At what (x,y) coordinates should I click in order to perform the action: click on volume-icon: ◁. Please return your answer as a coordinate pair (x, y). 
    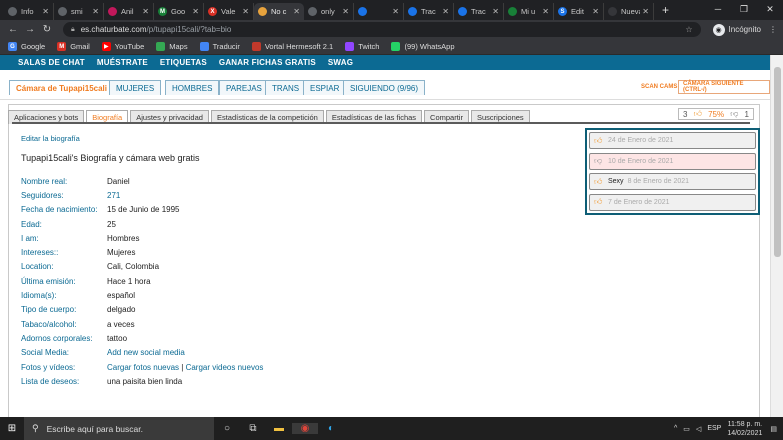
    Looking at the image, I should click on (698, 429).